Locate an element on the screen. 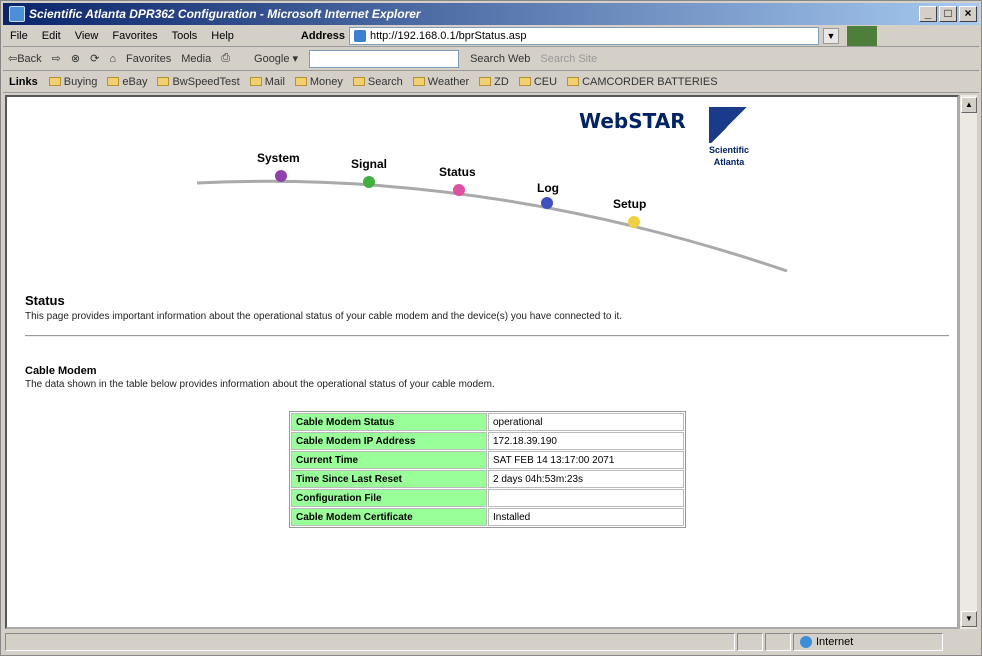 The width and height of the screenshot is (982, 656). divider is located at coordinates (487, 336).